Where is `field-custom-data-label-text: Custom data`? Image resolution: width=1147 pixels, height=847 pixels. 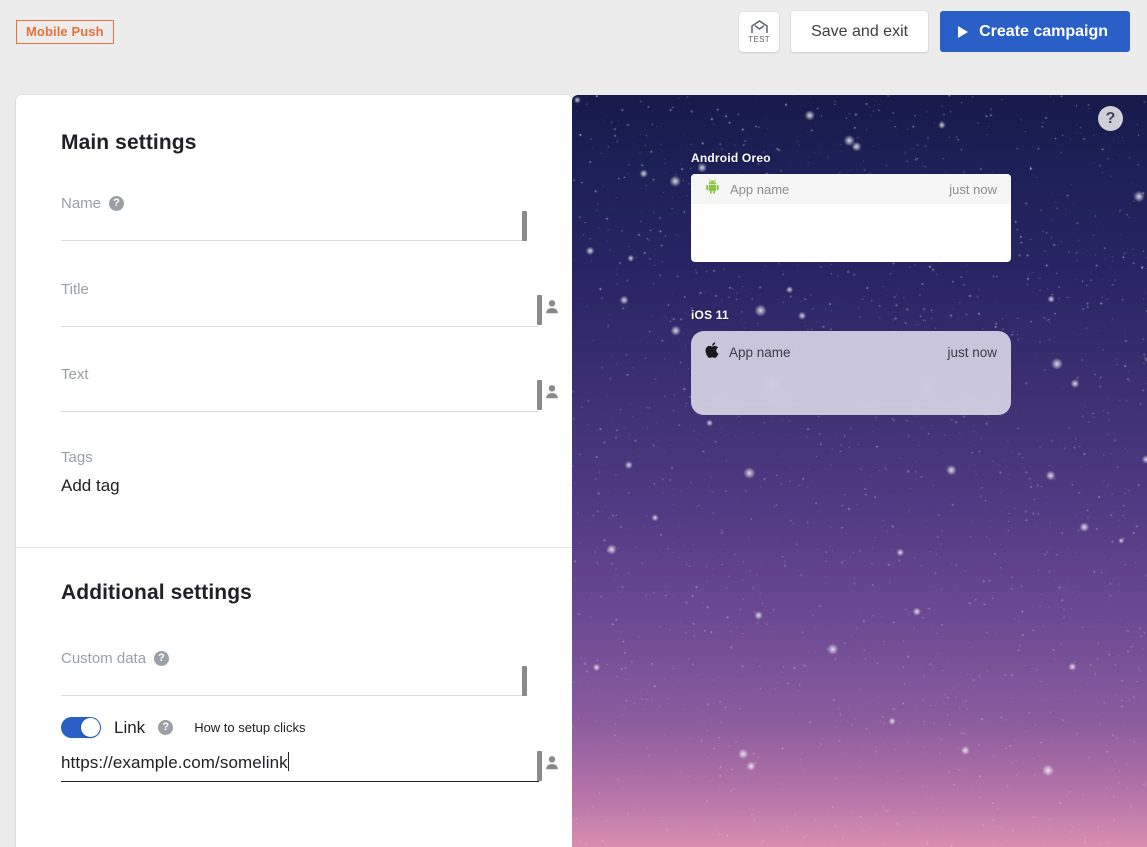 field-custom-data-label-text: Custom data is located at coordinates (104, 658).